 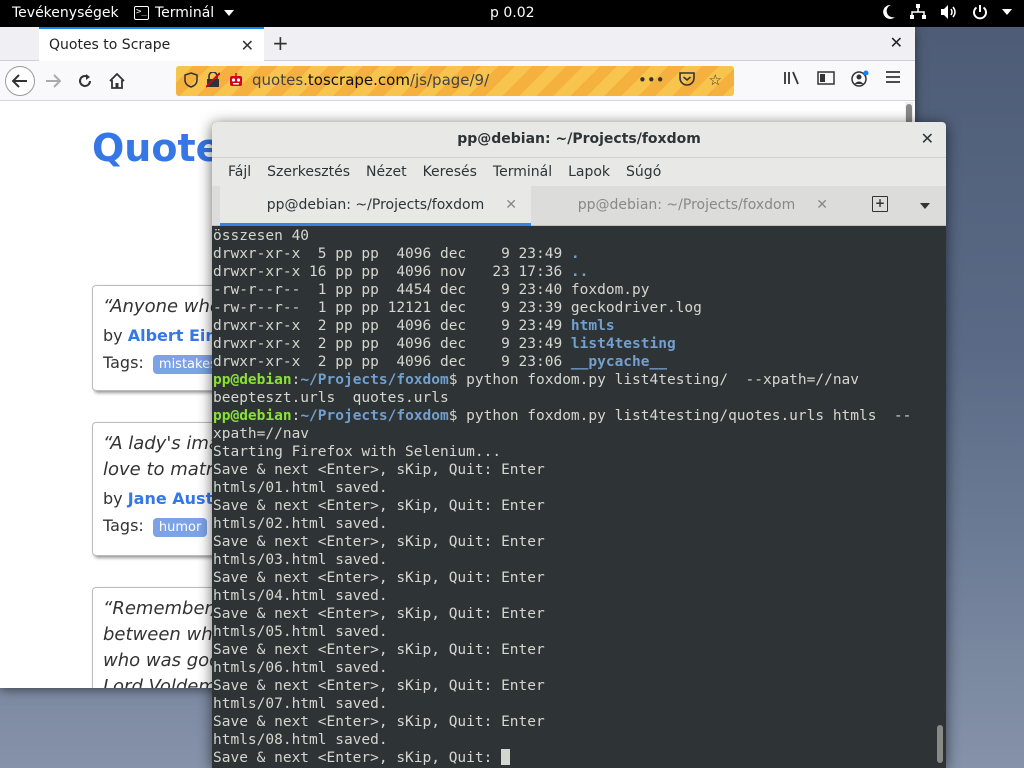 I want to click on terminal-line: drwxr-xr-x 5 pp pp 4096 dec 9 23:49 ., so click(x=573, y=254).